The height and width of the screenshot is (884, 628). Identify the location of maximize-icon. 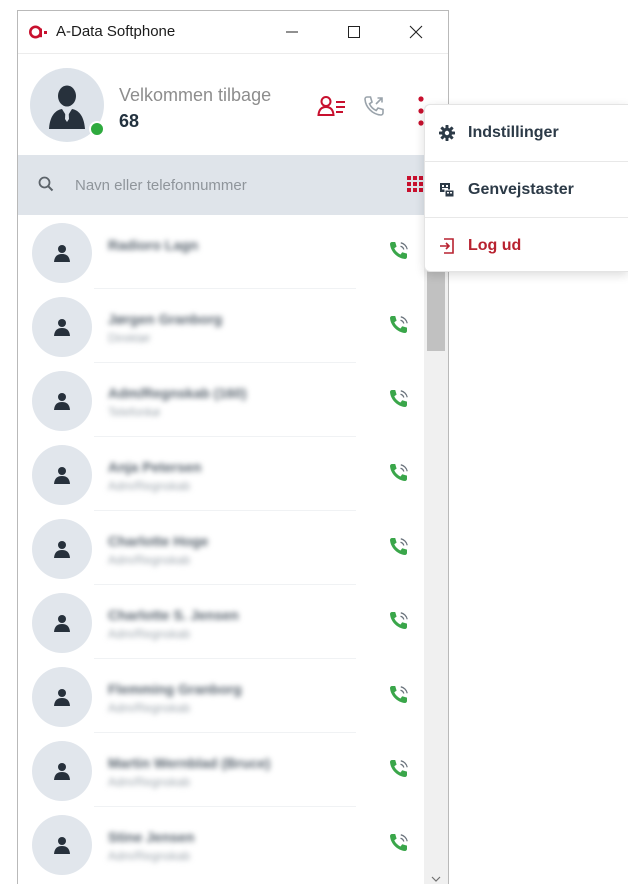
(354, 32).